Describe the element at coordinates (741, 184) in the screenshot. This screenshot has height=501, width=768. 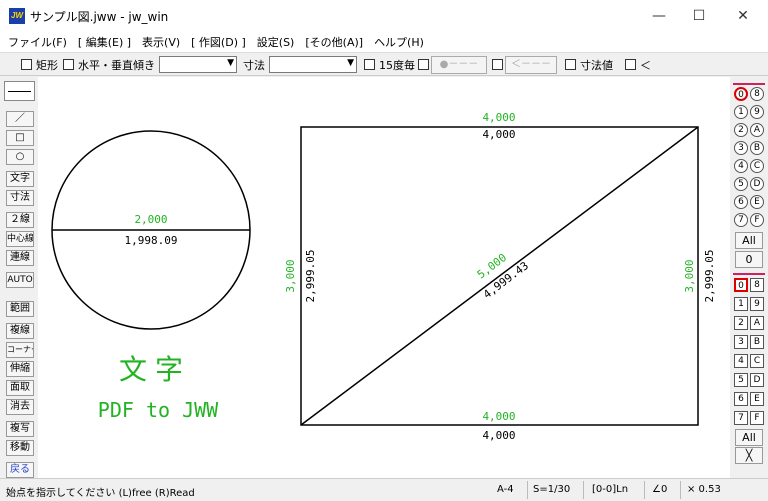
I see `layer-group-5: 5` at that location.